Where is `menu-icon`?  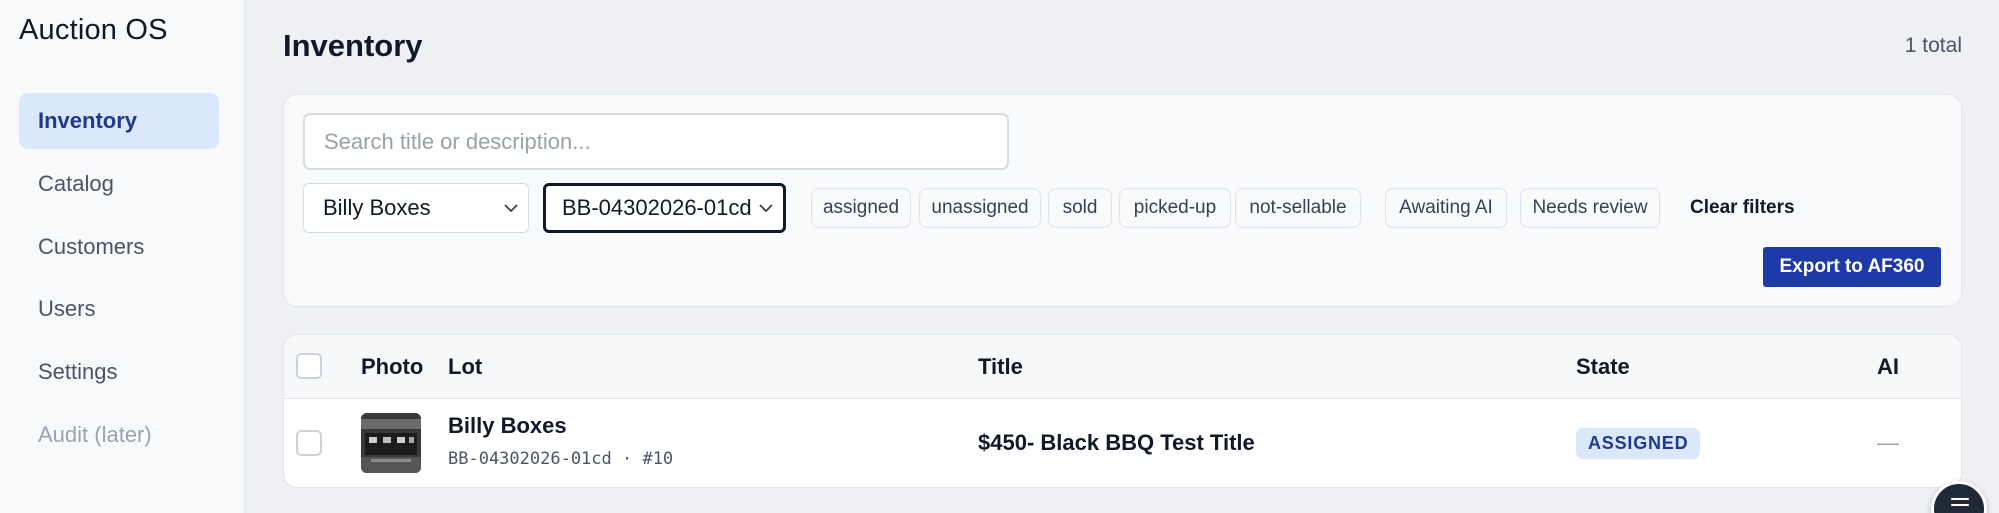
menu-icon is located at coordinates (1960, 504).